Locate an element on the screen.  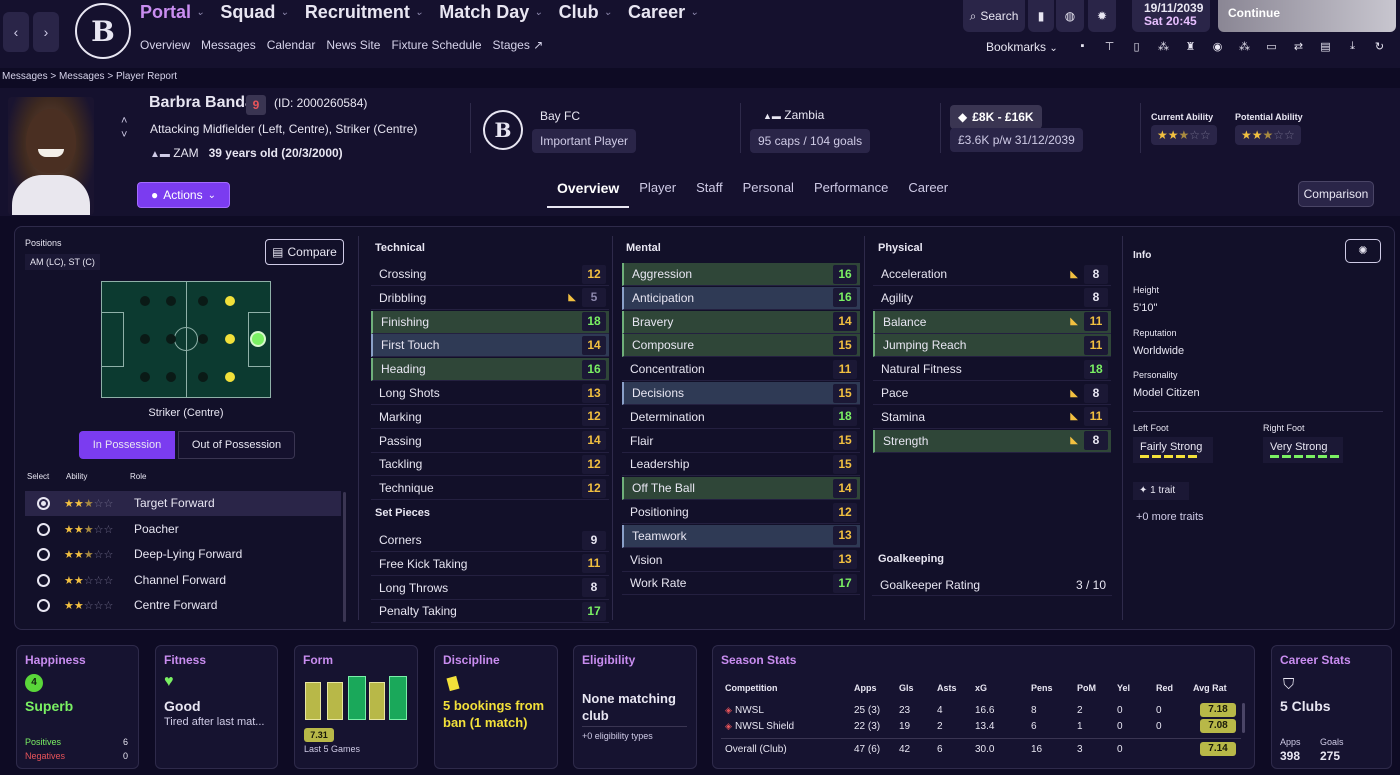
tab-player: Player is located at coordinates (657, 192).